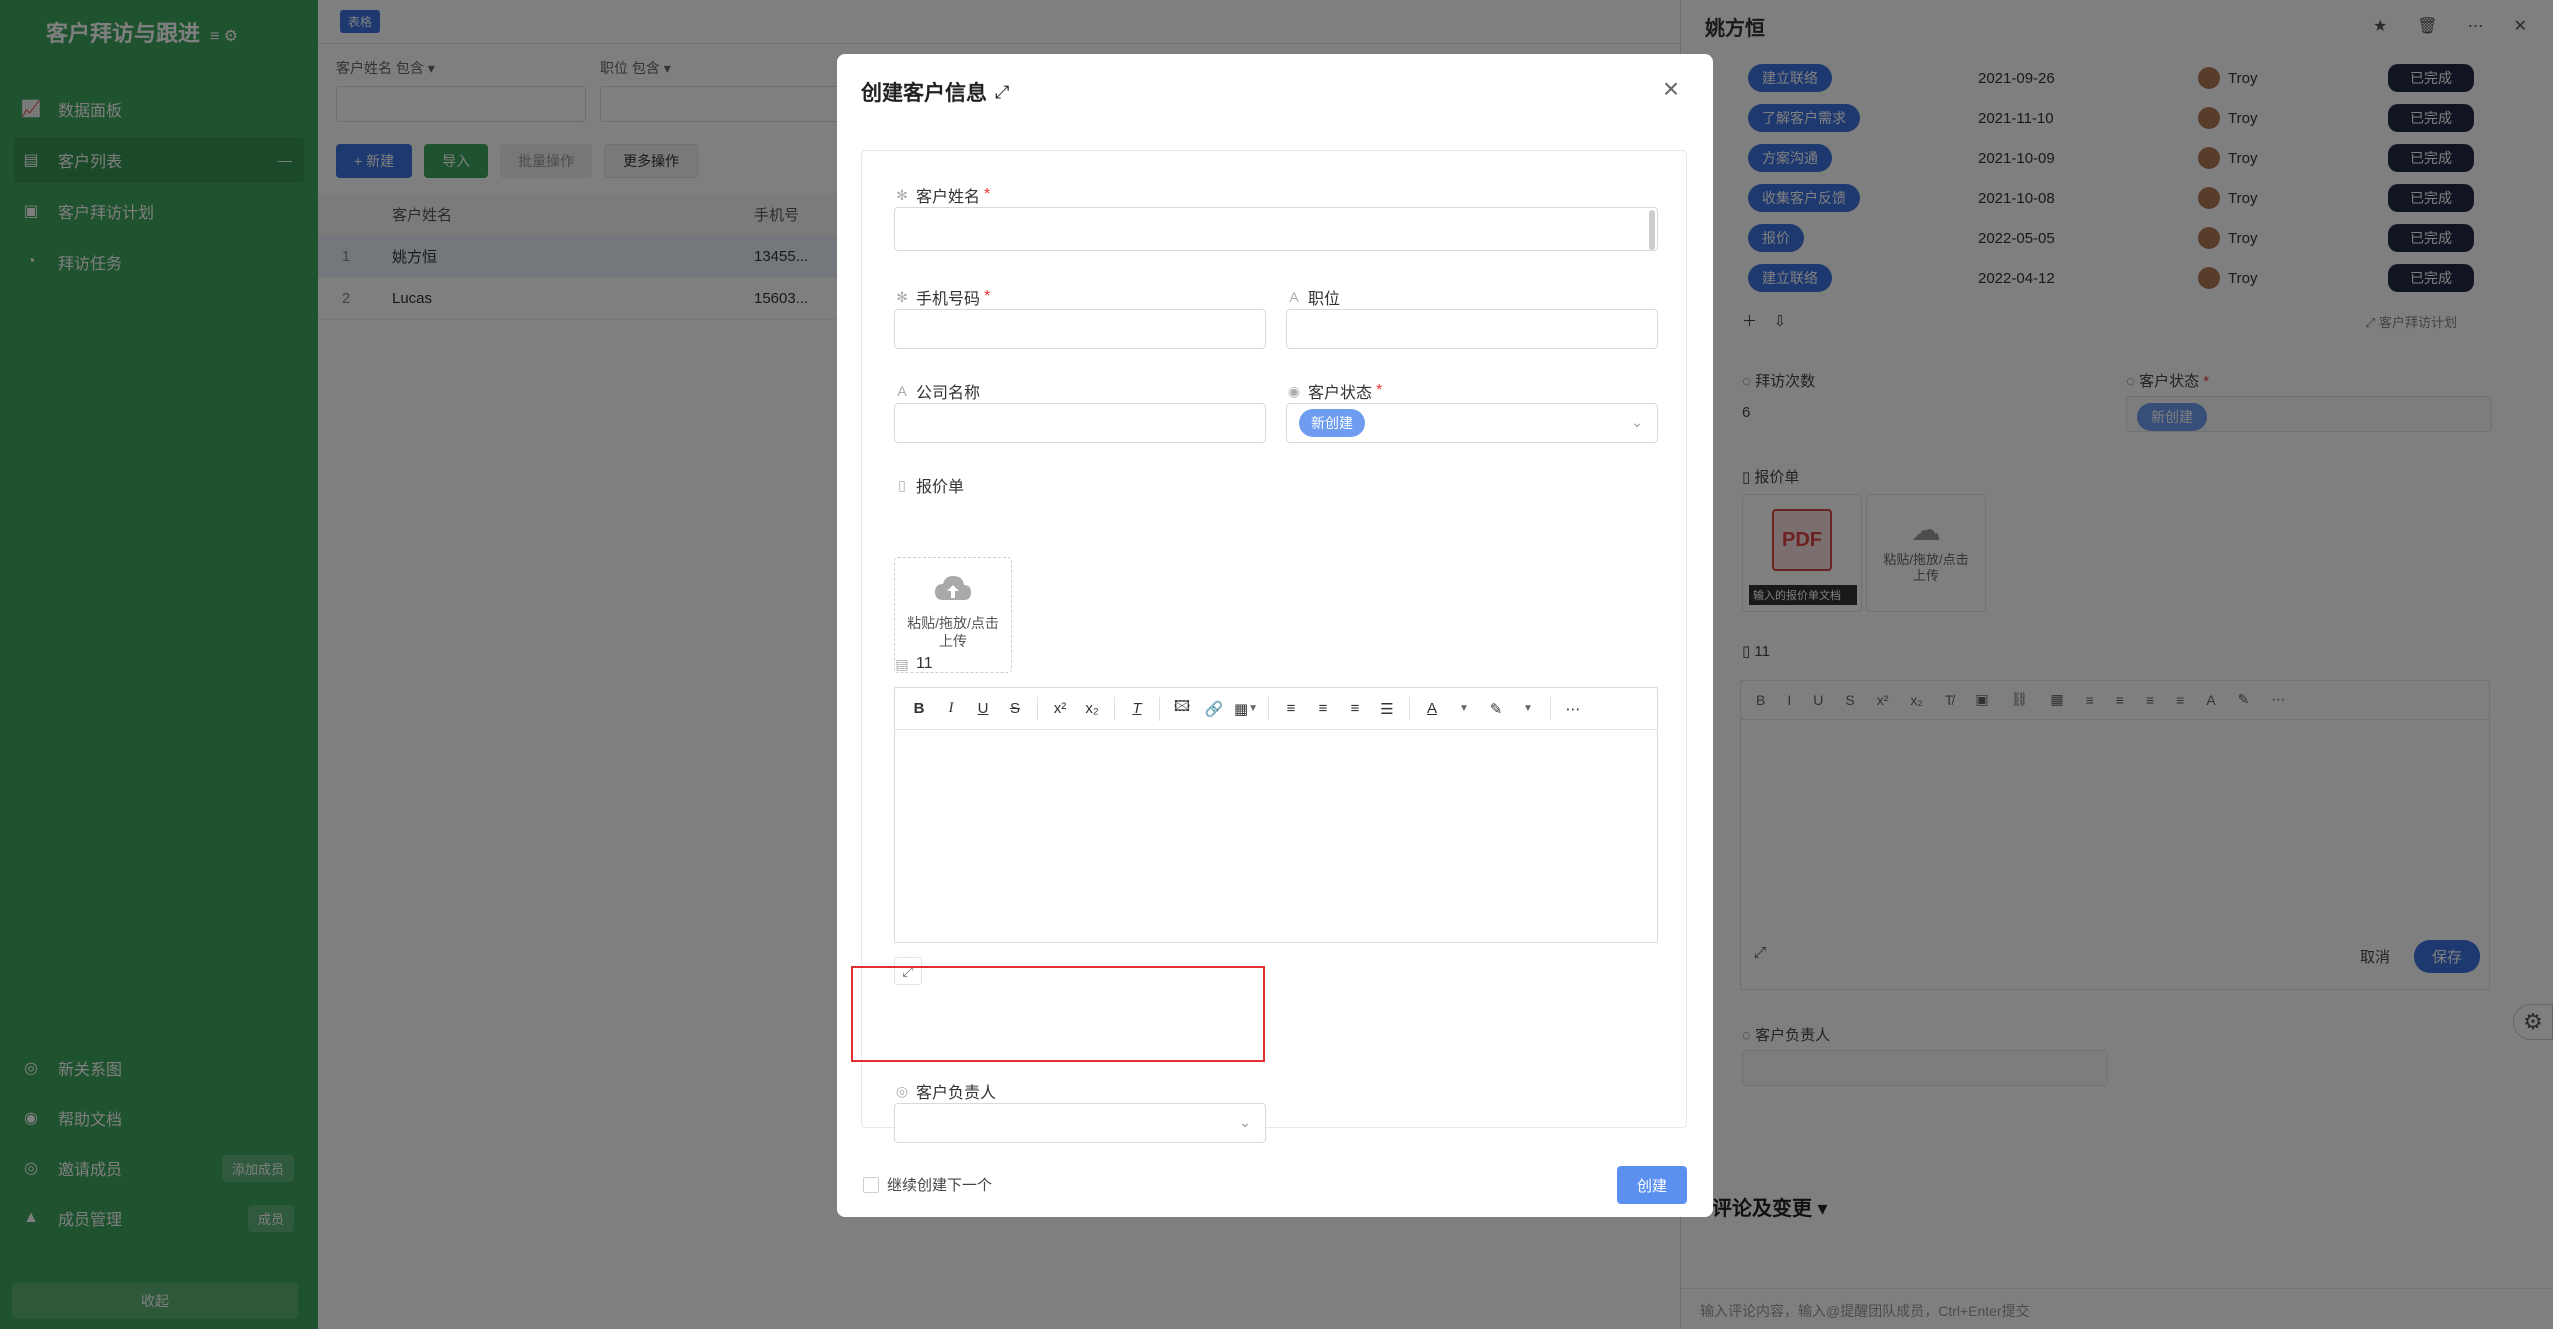 The width and height of the screenshot is (2553, 1329). What do you see at coordinates (1652, 230) in the screenshot?
I see `name-input-scrollbar` at bounding box center [1652, 230].